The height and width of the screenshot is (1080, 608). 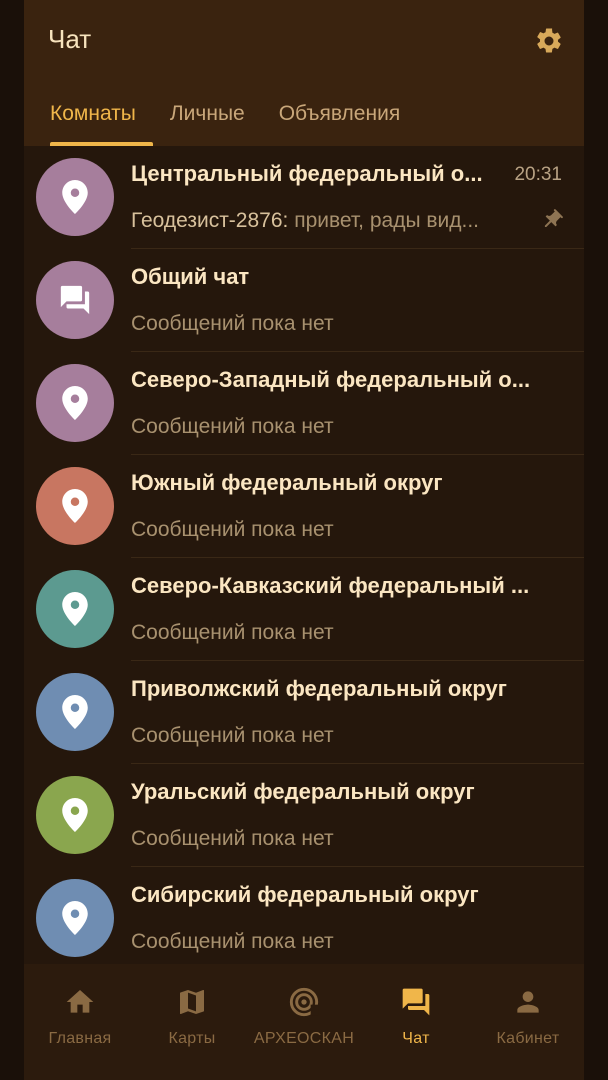 I want to click on room-title: Уральский федеральный округ, so click(x=303, y=791).